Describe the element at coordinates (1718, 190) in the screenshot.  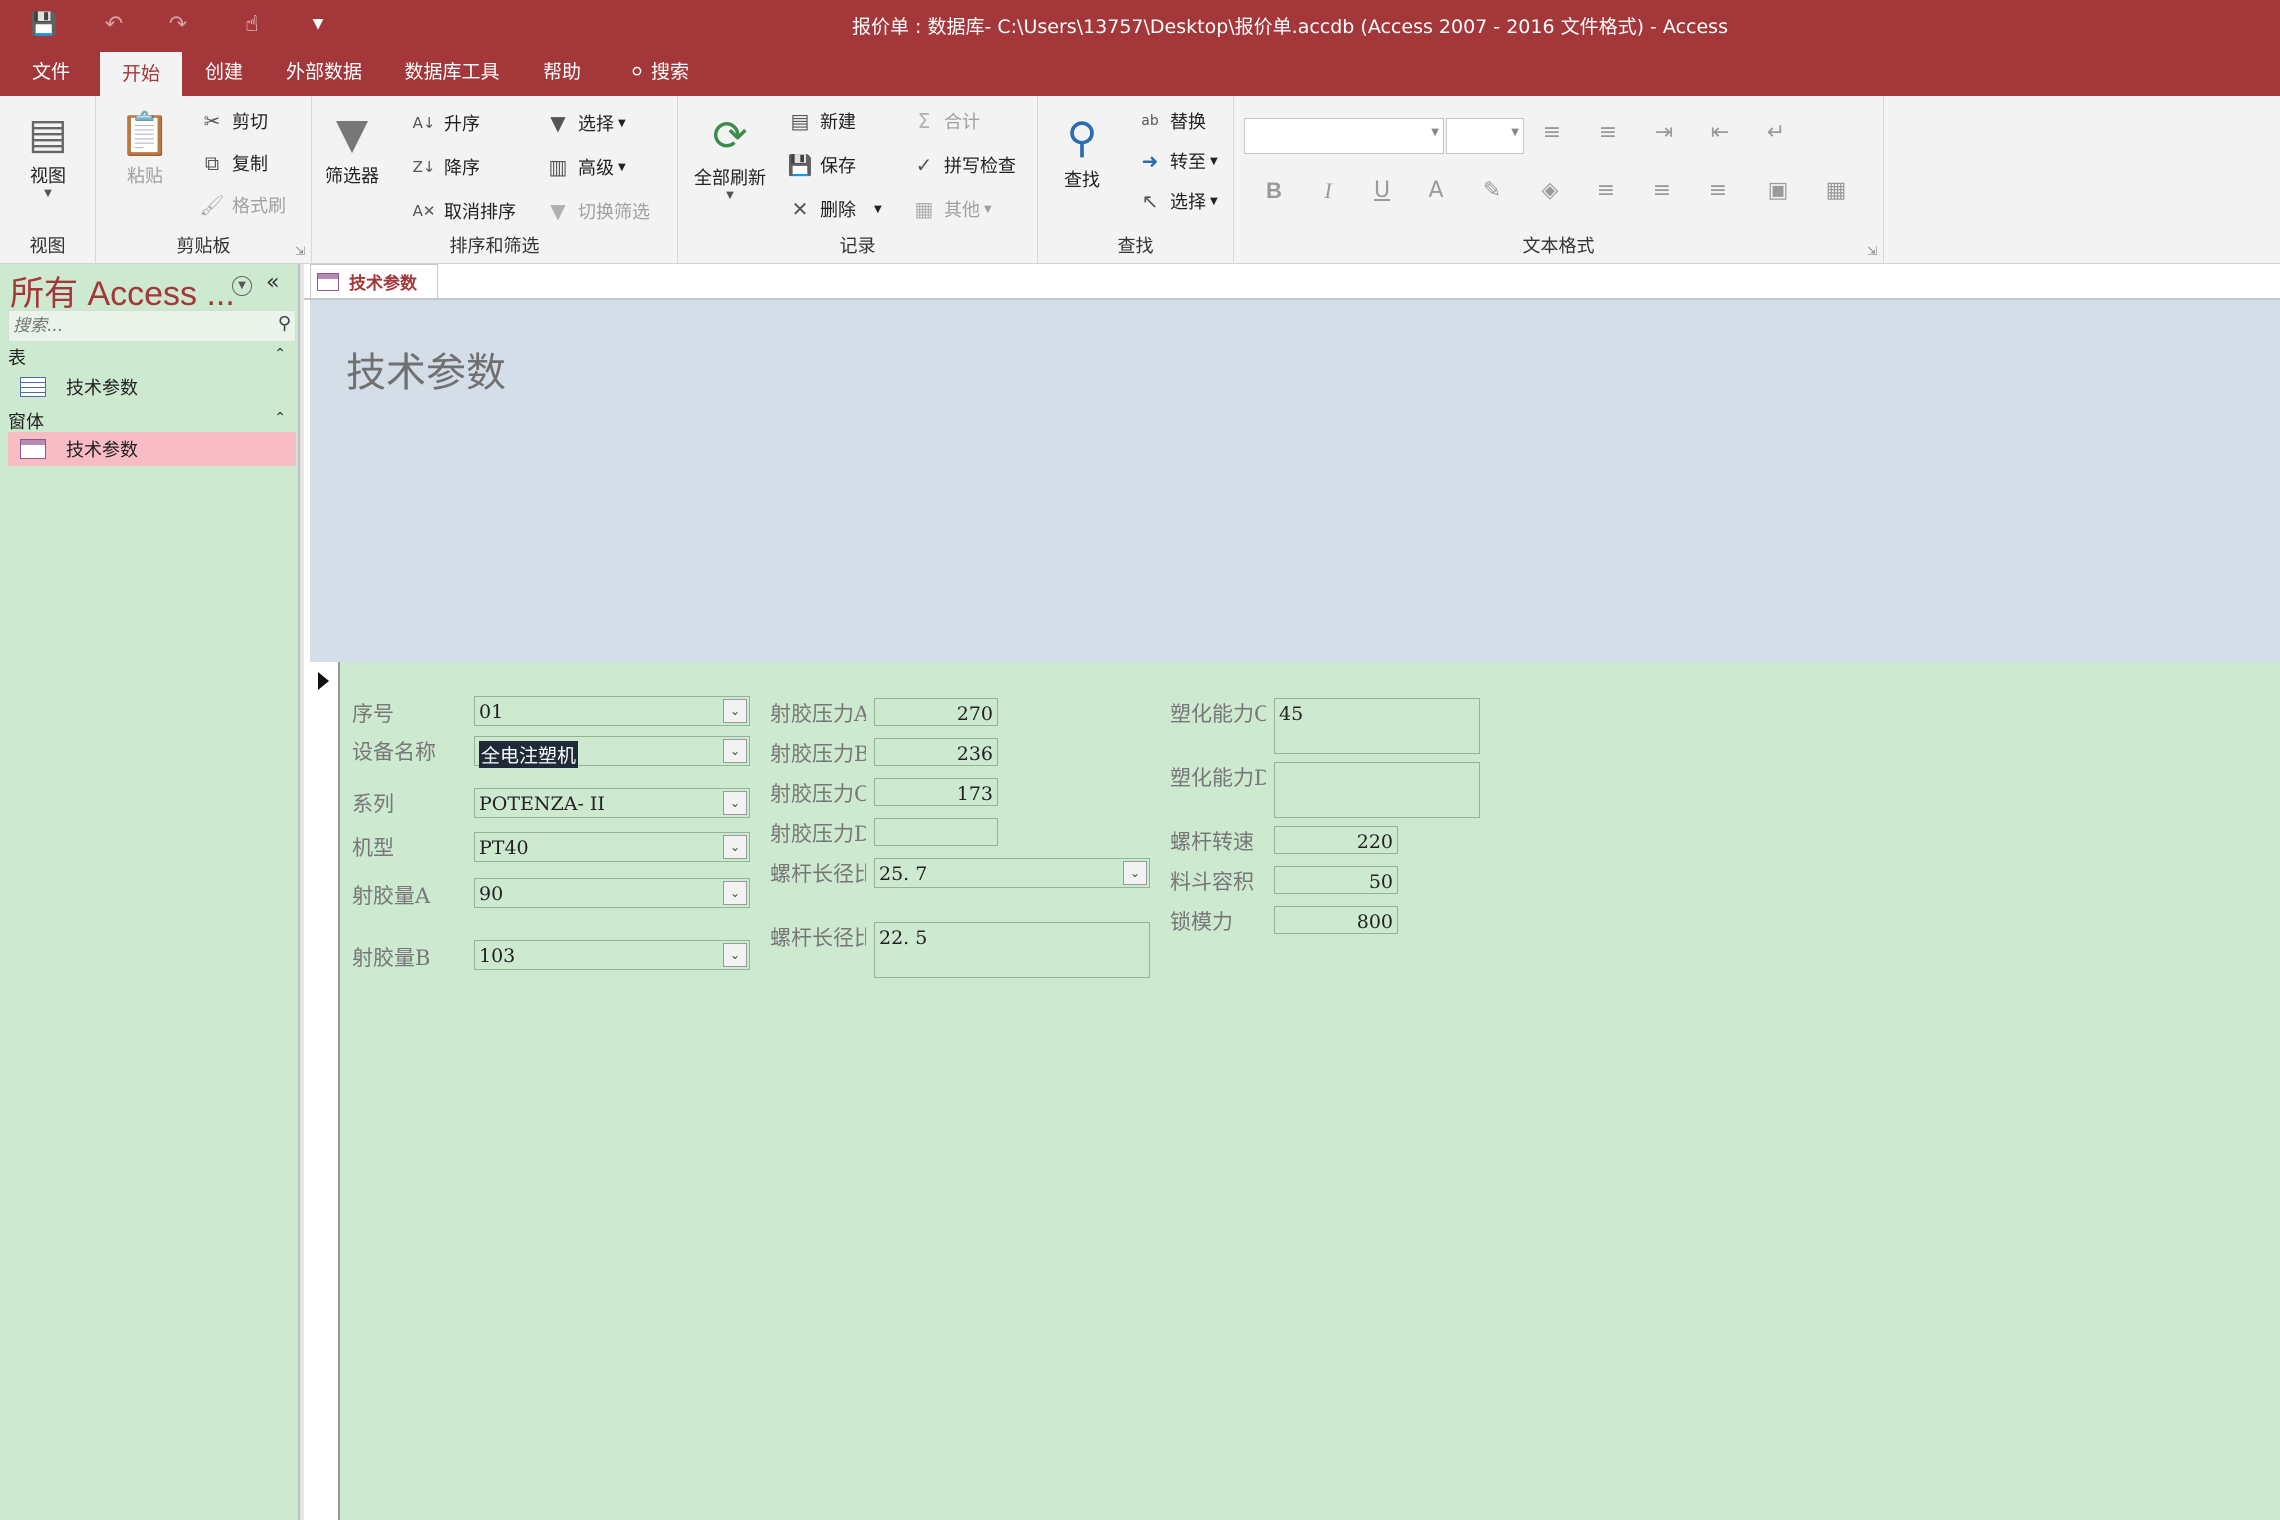
I see `align-right-icon: ≡` at that location.